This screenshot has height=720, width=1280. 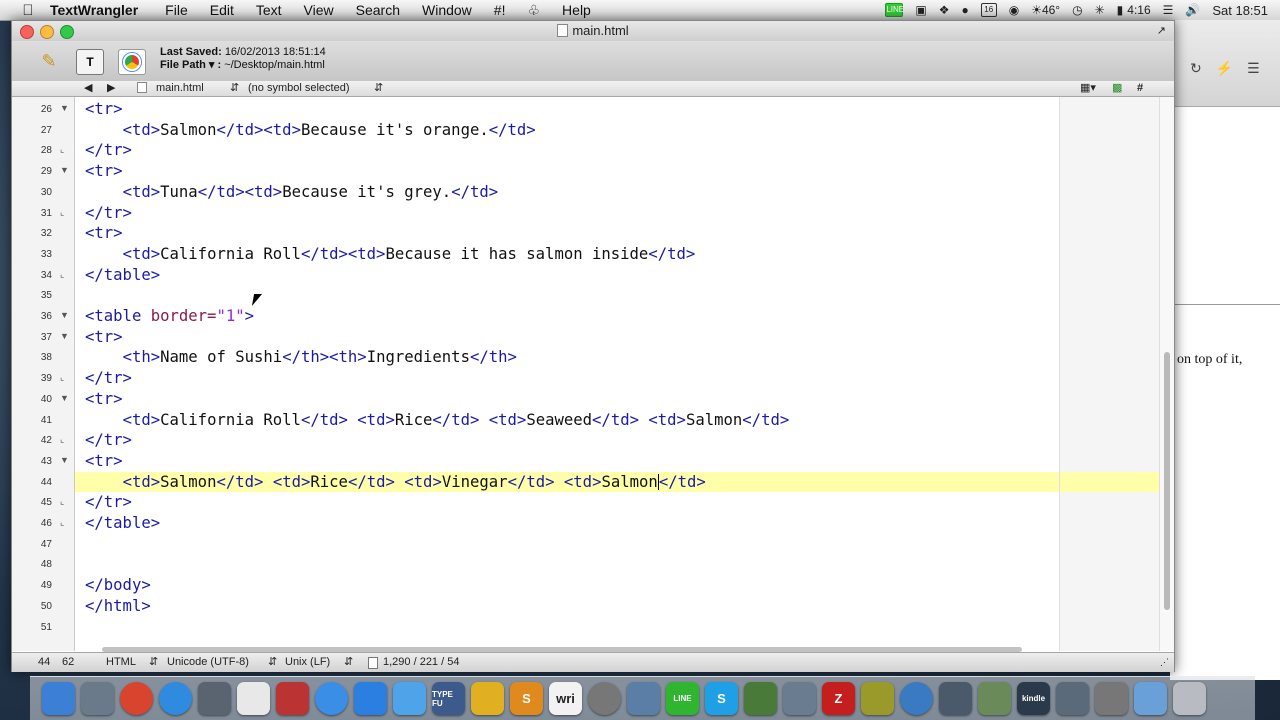 I want to click on weather-icon: ☀ 46°, so click(x=1045, y=10).